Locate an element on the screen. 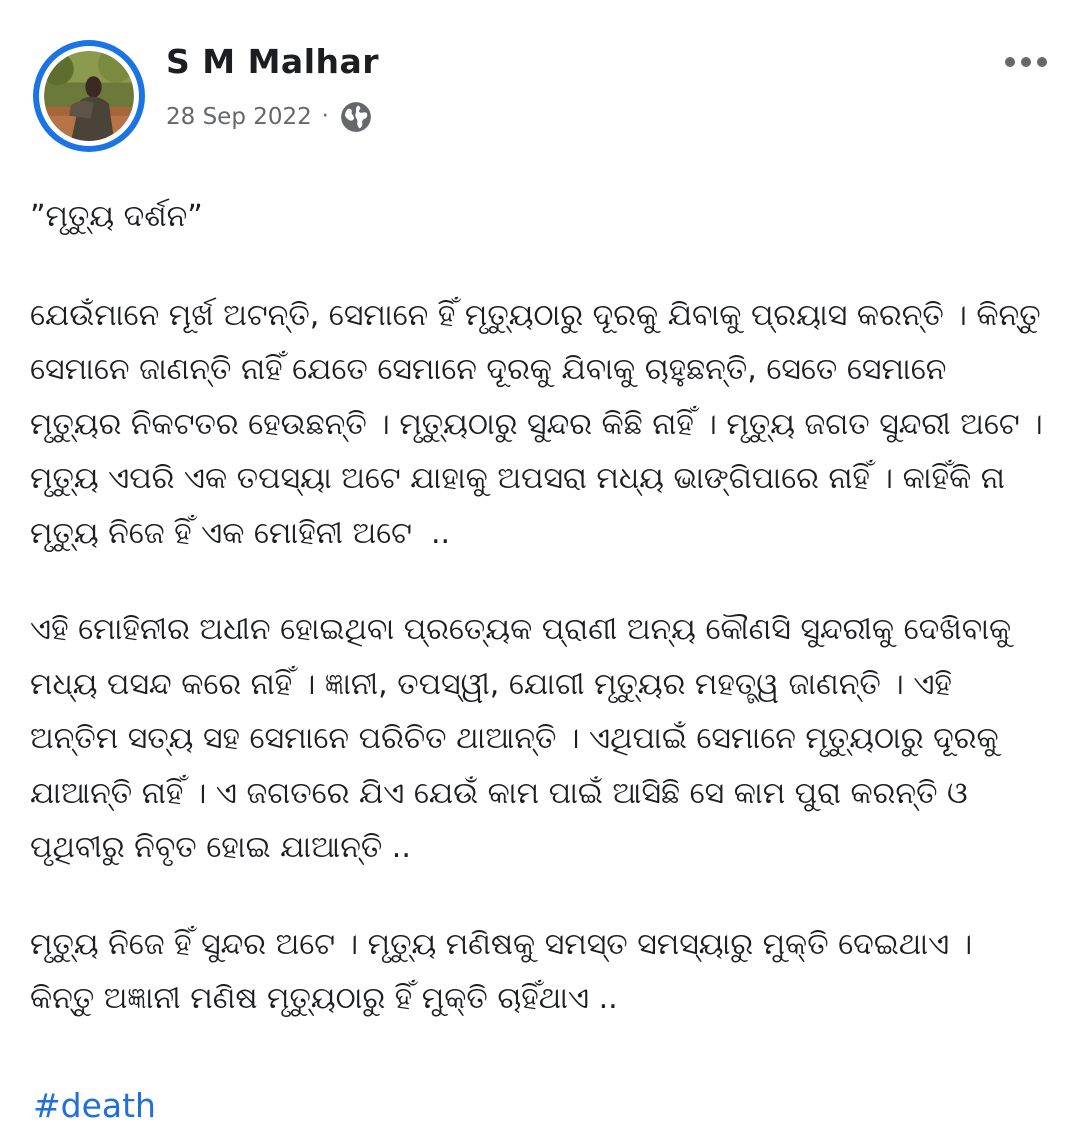 The width and height of the screenshot is (1080, 1148). more-options-button is located at coordinates (1026, 62).